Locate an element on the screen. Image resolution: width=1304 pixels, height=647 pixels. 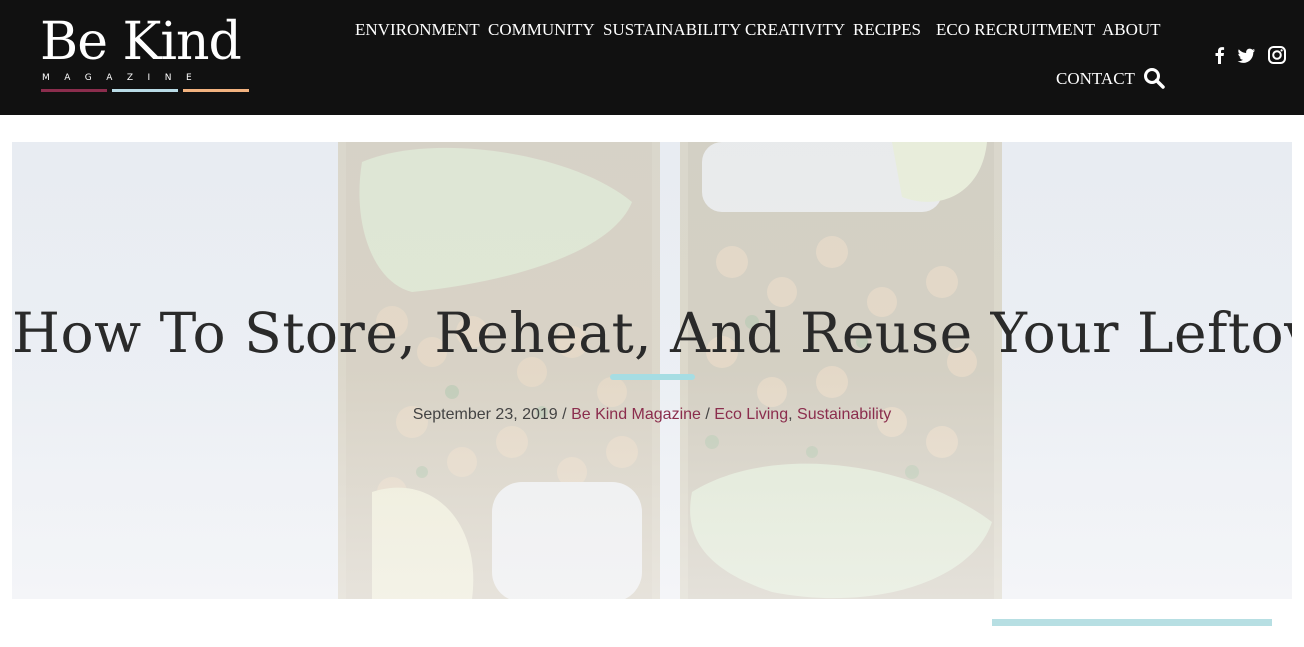
sidebar-accent-bar is located at coordinates (1132, 622).